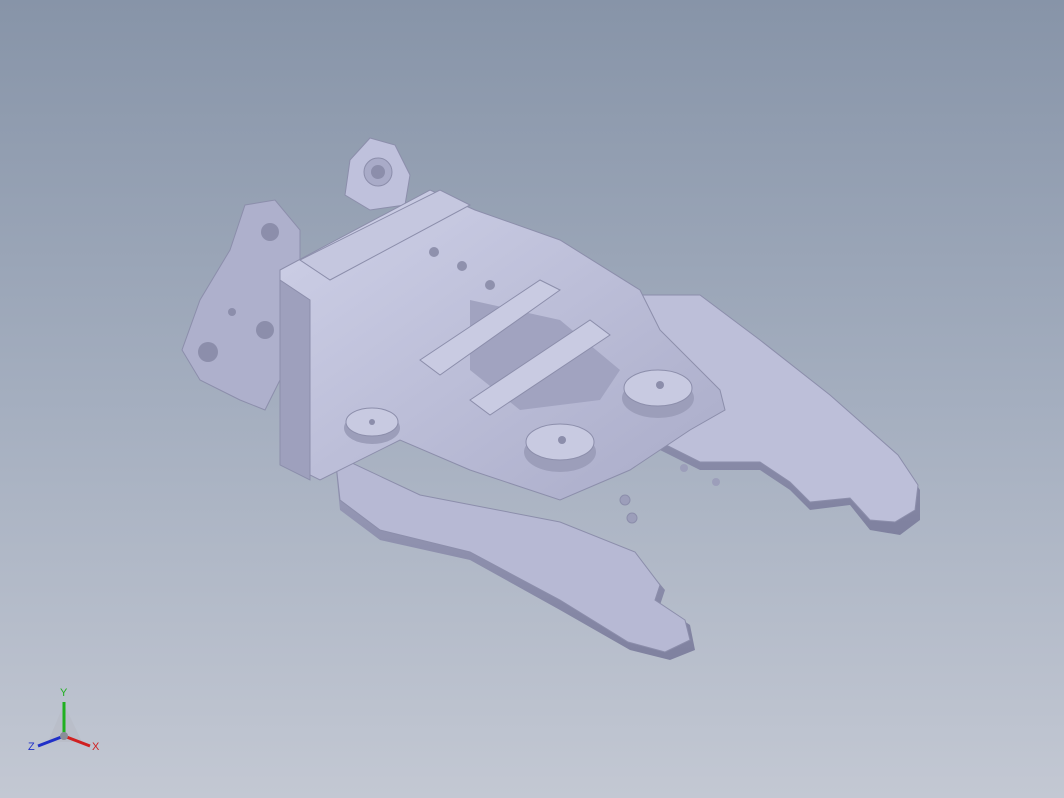 The width and height of the screenshot is (1064, 798). What do you see at coordinates (96, 747) in the screenshot?
I see `x-axis-label: X` at bounding box center [96, 747].